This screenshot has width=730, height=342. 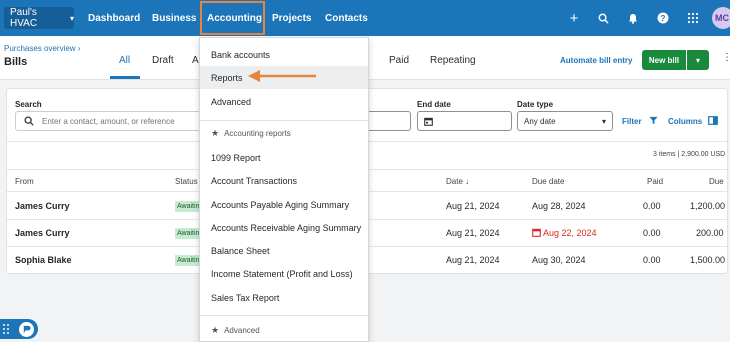 I want to click on date-type-select: Any date ▾, so click(x=565, y=121).